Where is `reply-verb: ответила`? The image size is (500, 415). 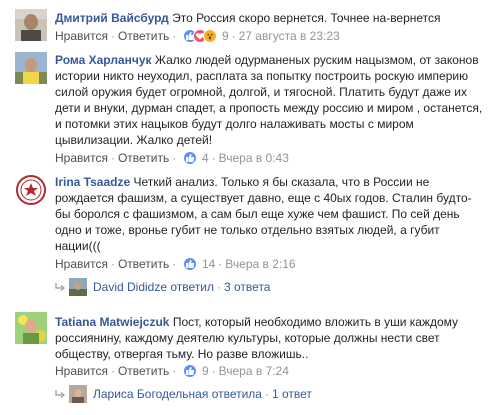 reply-verb: ответила is located at coordinates (236, 394).